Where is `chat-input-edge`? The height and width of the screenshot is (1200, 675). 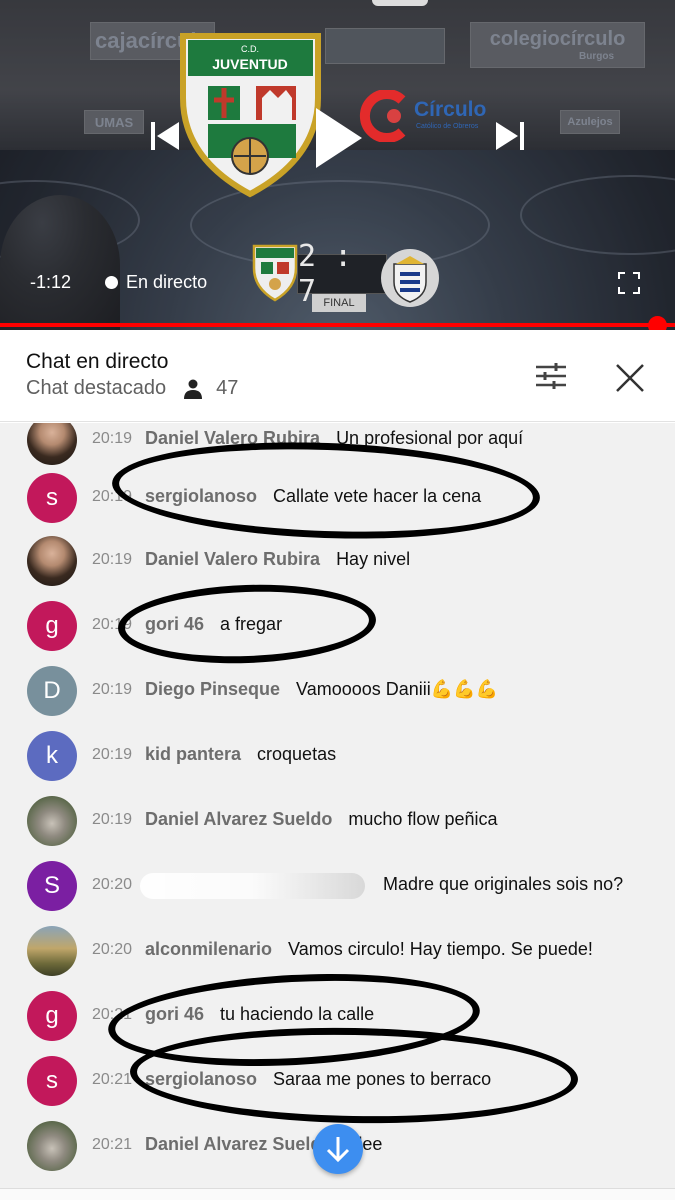 chat-input-edge is located at coordinates (337, 1194).